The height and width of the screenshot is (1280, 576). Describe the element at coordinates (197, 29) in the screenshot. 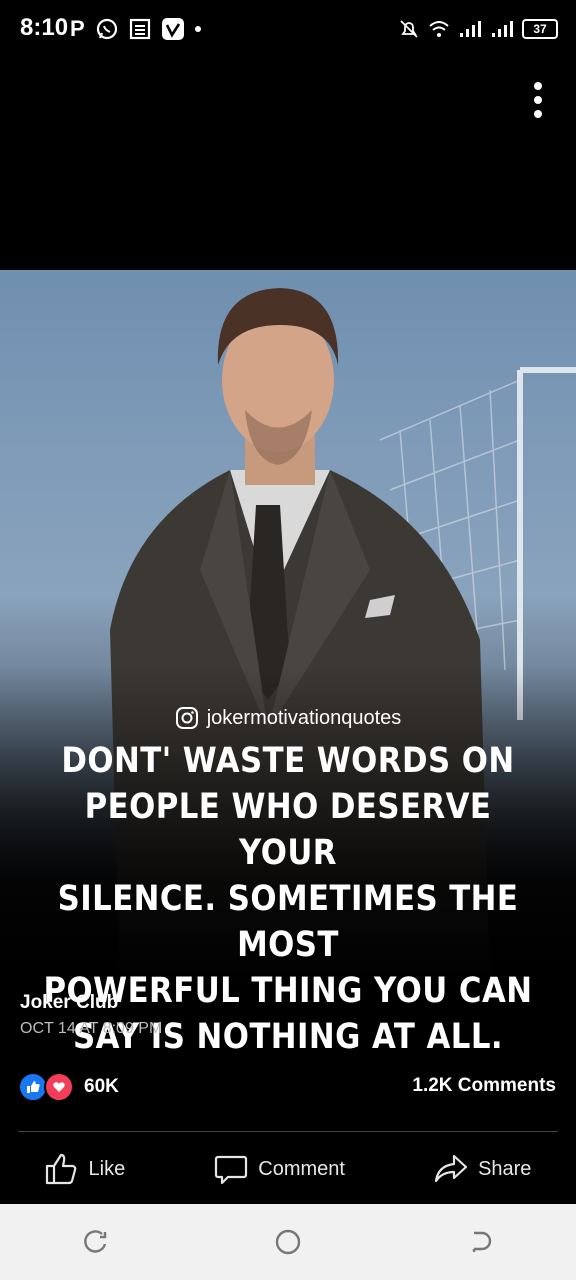

I see `dot-icon` at that location.